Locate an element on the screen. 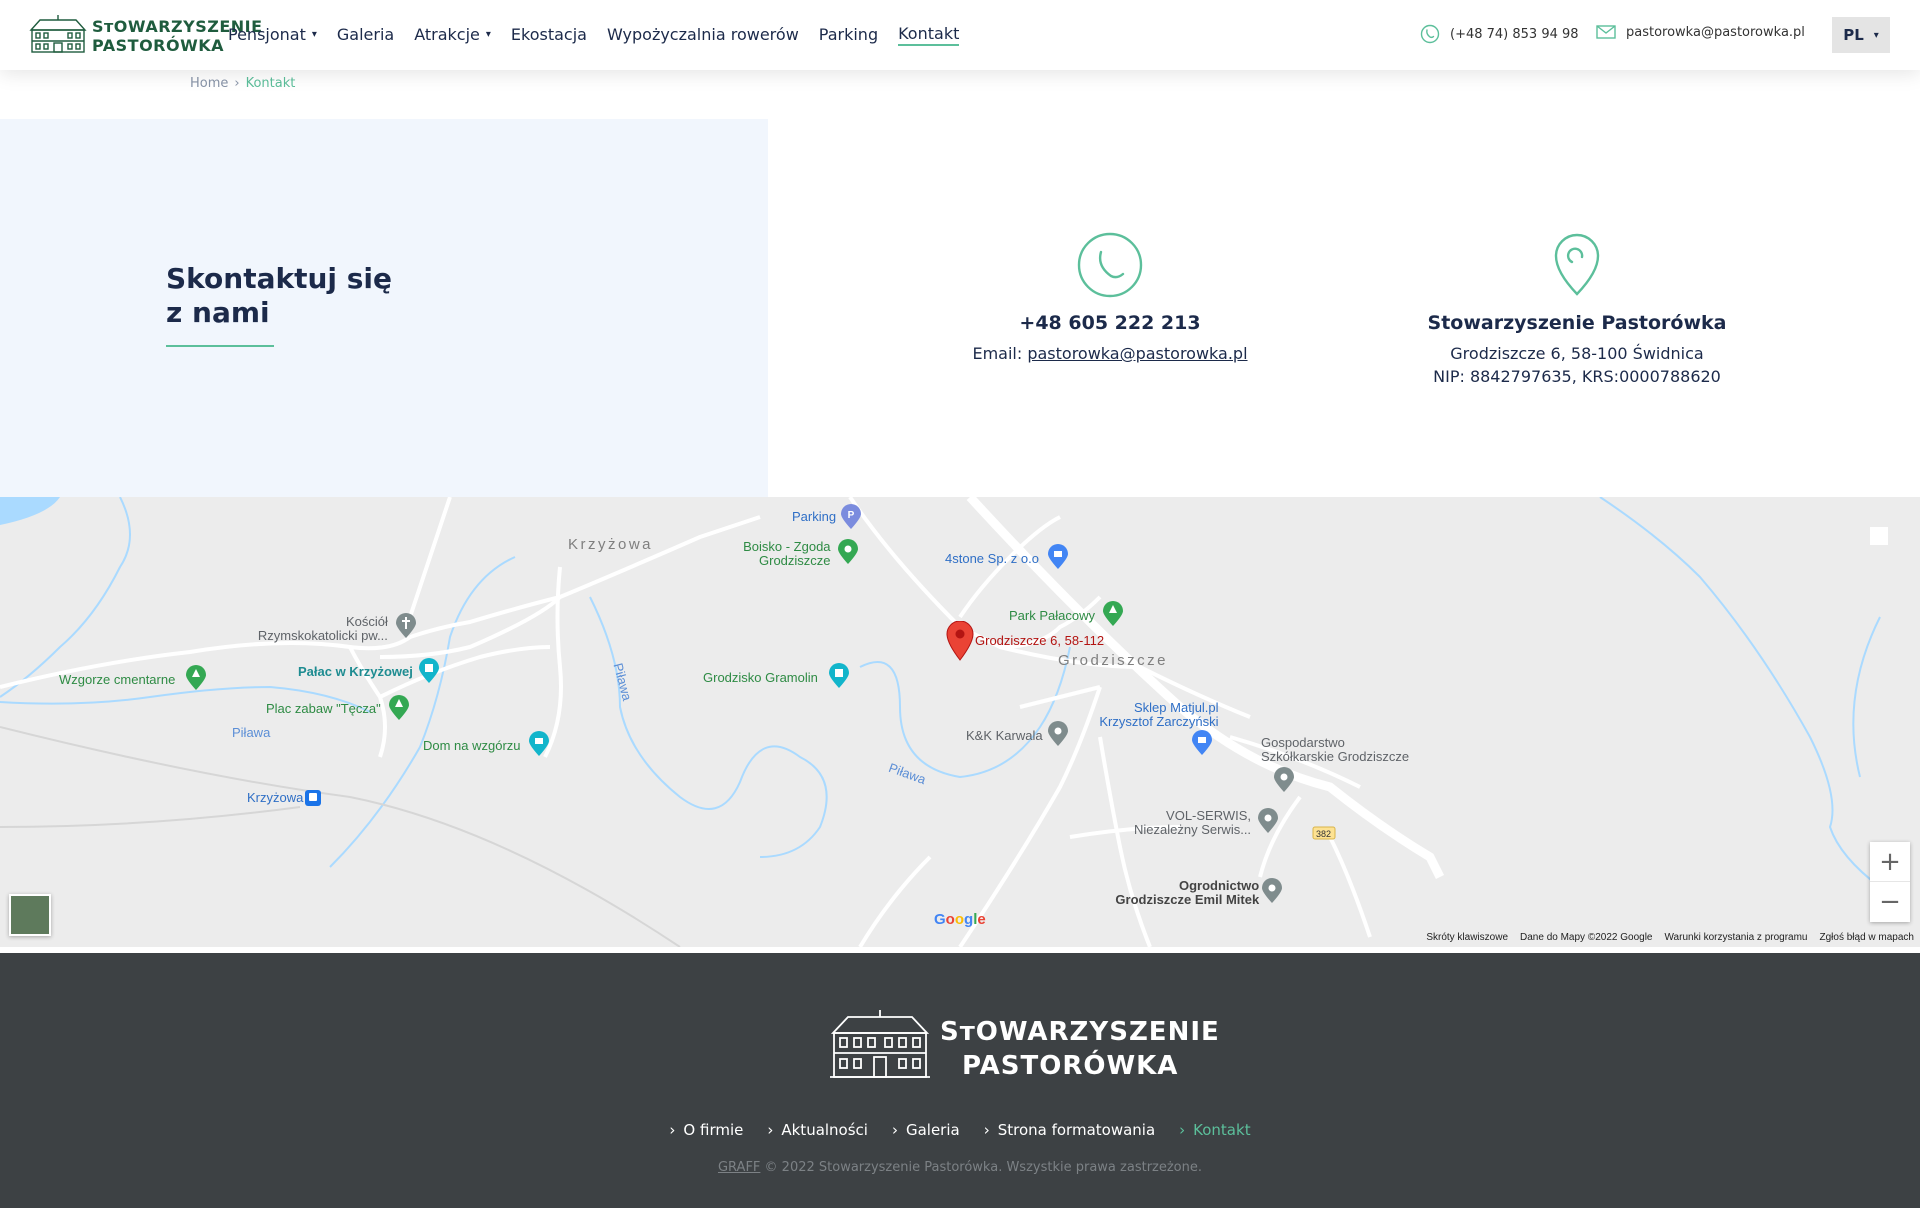 The width and height of the screenshot is (1920, 1208). parking-pin-icon: P is located at coordinates (851, 519).